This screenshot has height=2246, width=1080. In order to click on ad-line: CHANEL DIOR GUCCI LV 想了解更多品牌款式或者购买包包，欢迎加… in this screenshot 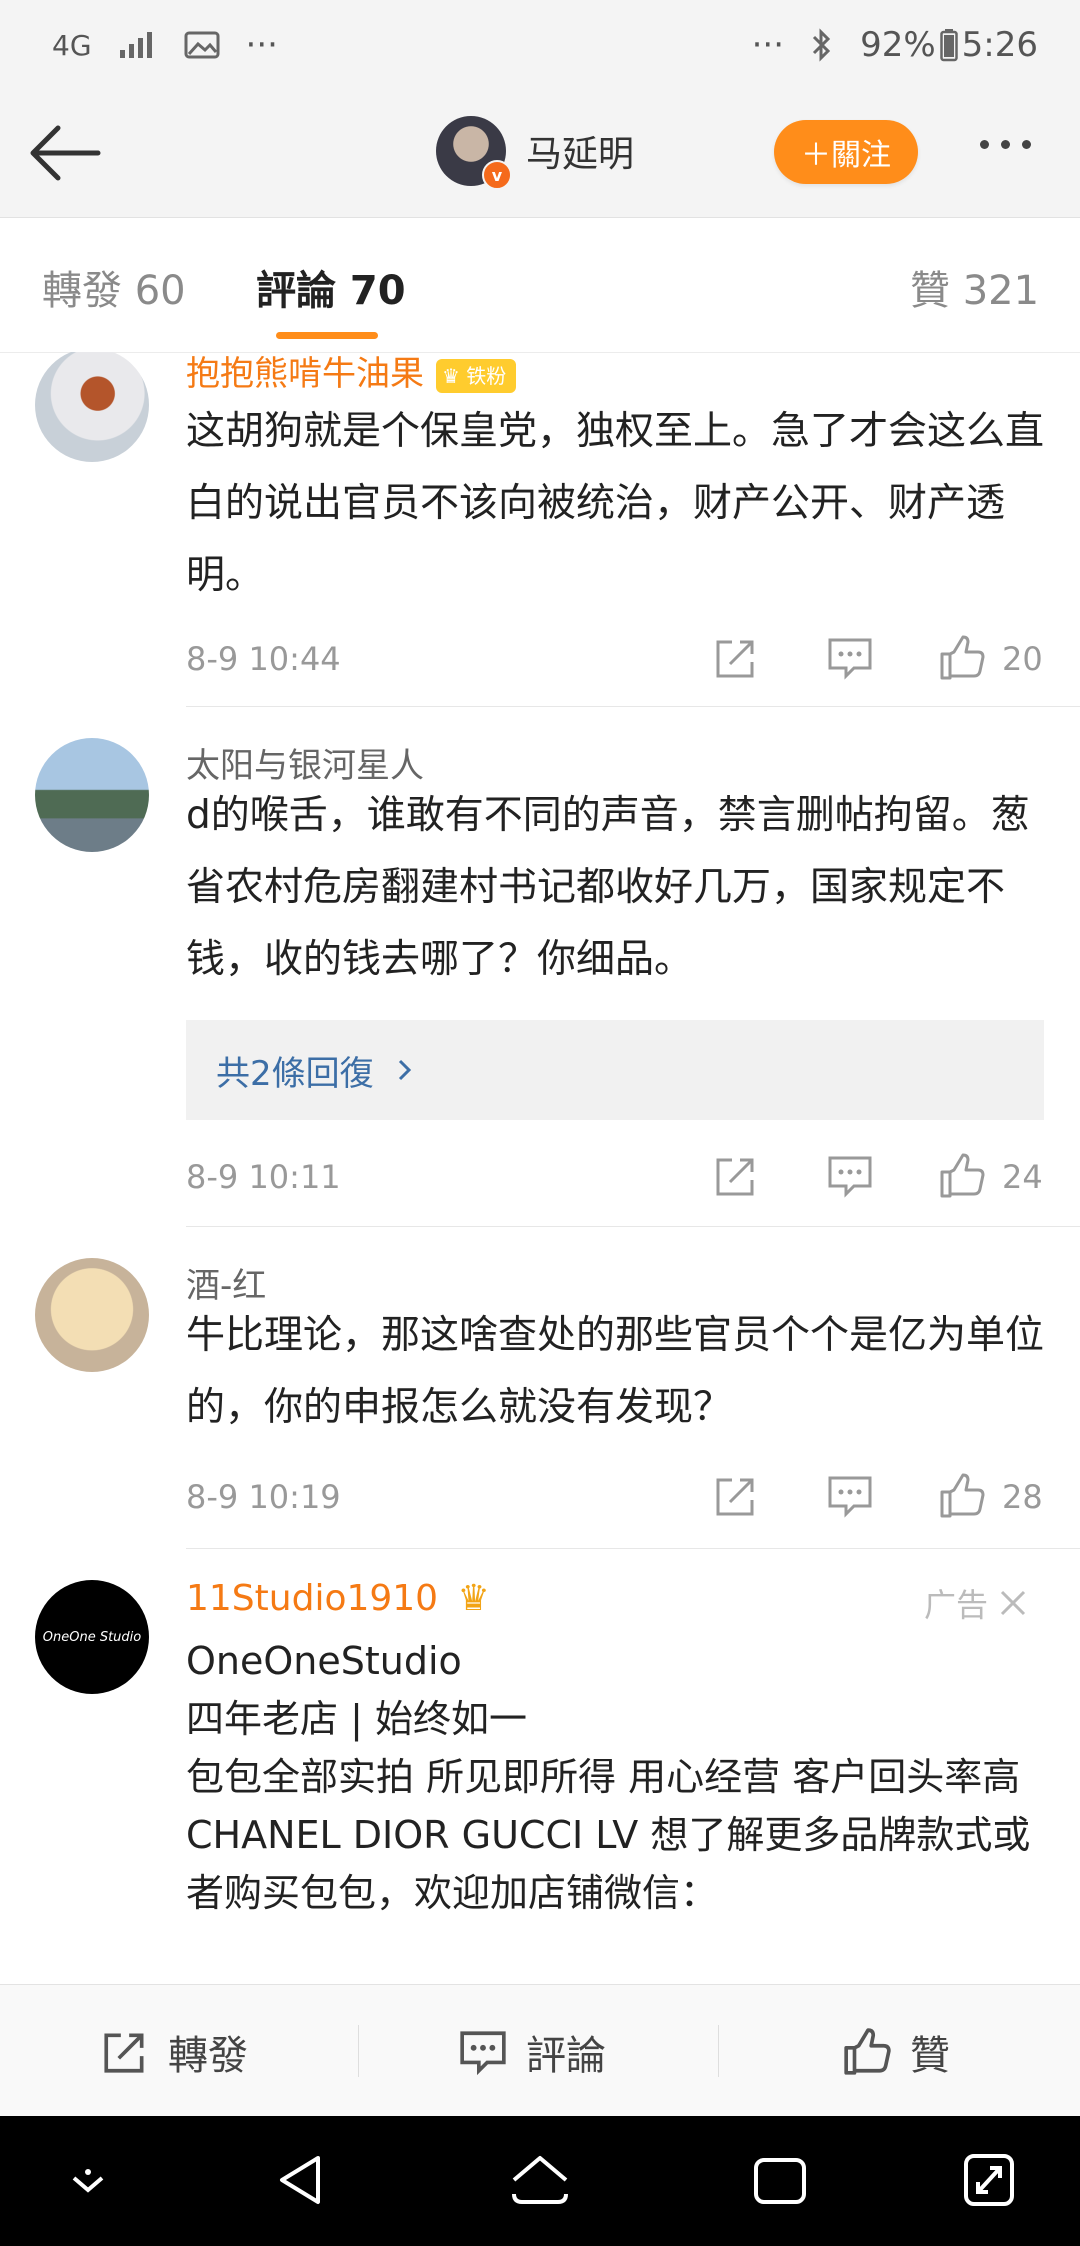, I will do `click(608, 1864)`.